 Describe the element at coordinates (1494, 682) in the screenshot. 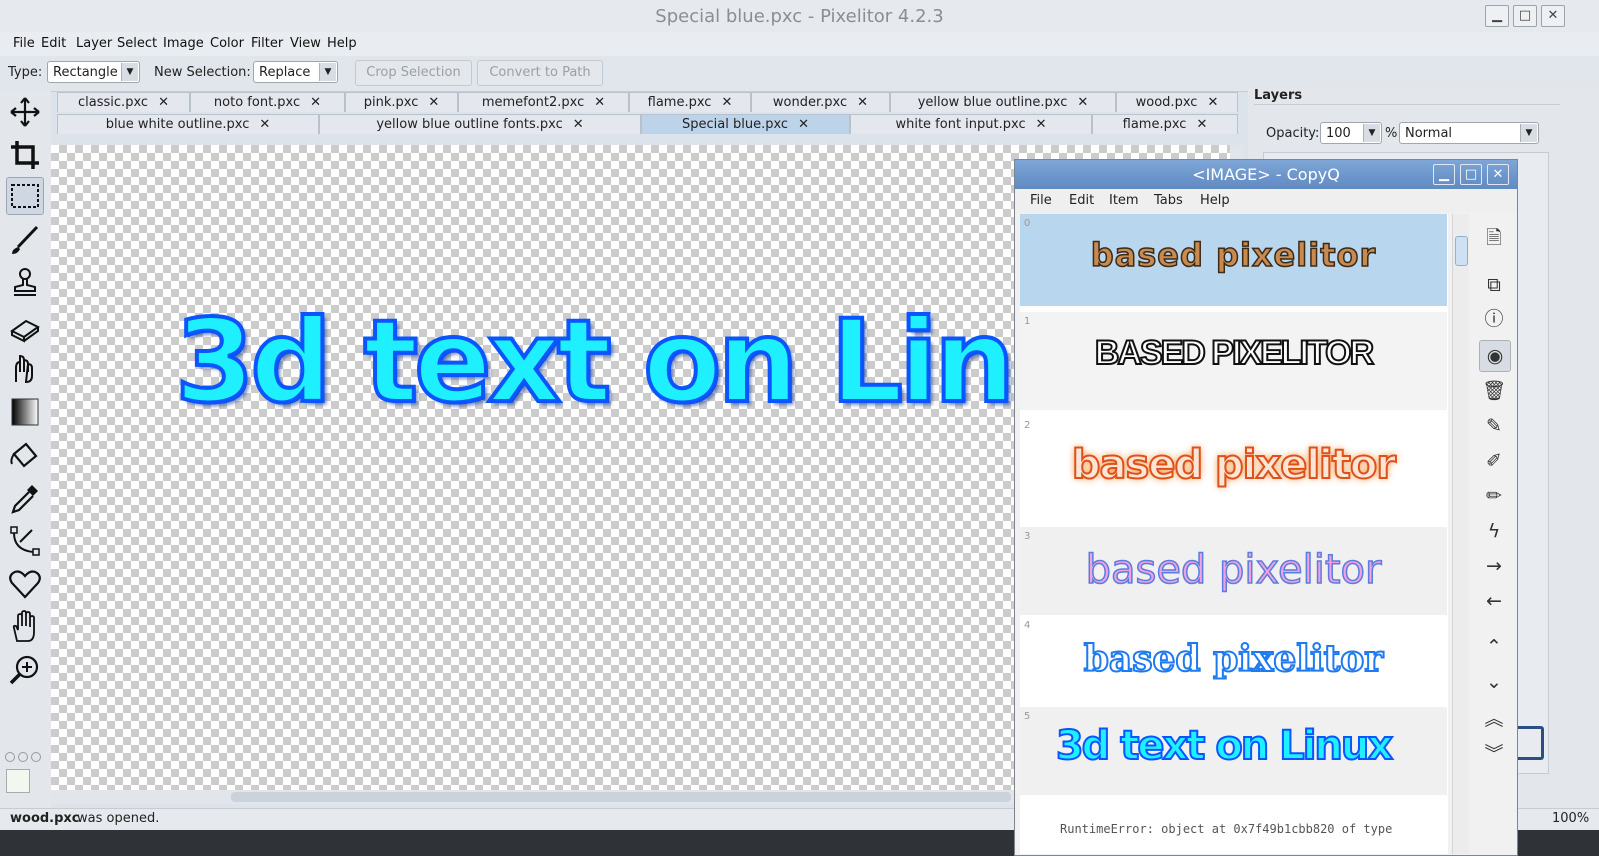

I see `move-down-icon: ⌄` at that location.